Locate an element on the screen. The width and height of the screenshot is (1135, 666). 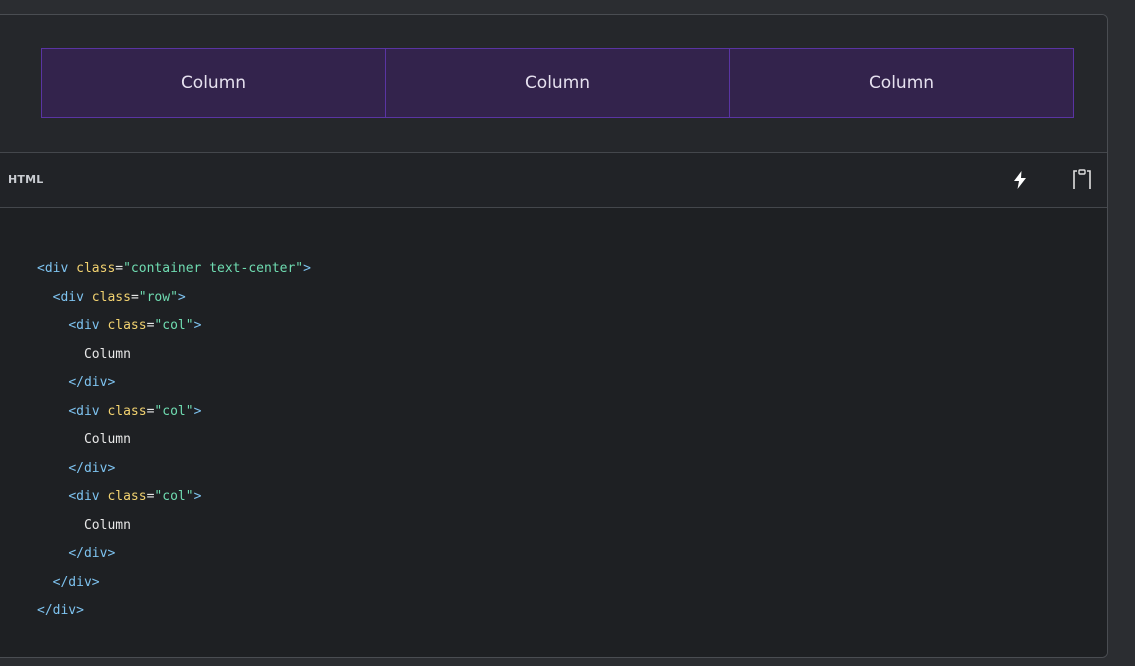
lightning-icon is located at coordinates (1020, 180).